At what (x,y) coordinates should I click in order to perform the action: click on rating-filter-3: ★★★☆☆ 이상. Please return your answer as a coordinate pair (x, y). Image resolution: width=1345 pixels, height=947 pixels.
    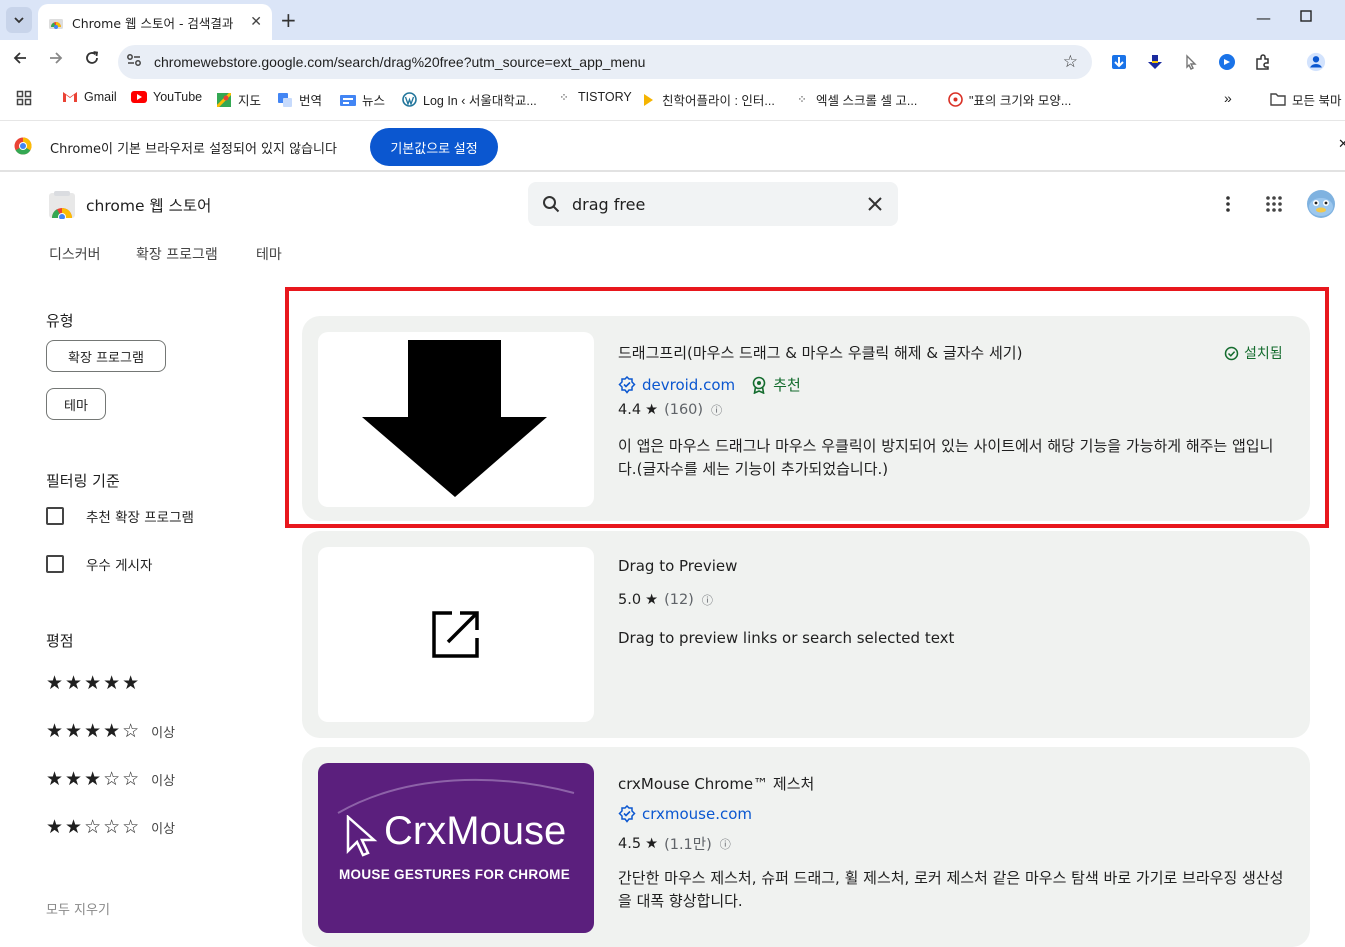
    Looking at the image, I should click on (110, 779).